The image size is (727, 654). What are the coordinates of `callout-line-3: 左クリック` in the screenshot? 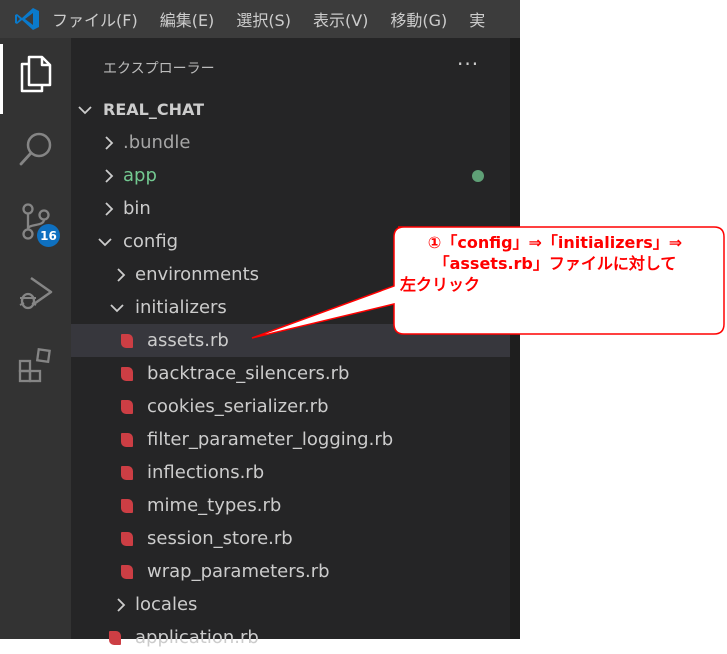 It's located at (440, 284).